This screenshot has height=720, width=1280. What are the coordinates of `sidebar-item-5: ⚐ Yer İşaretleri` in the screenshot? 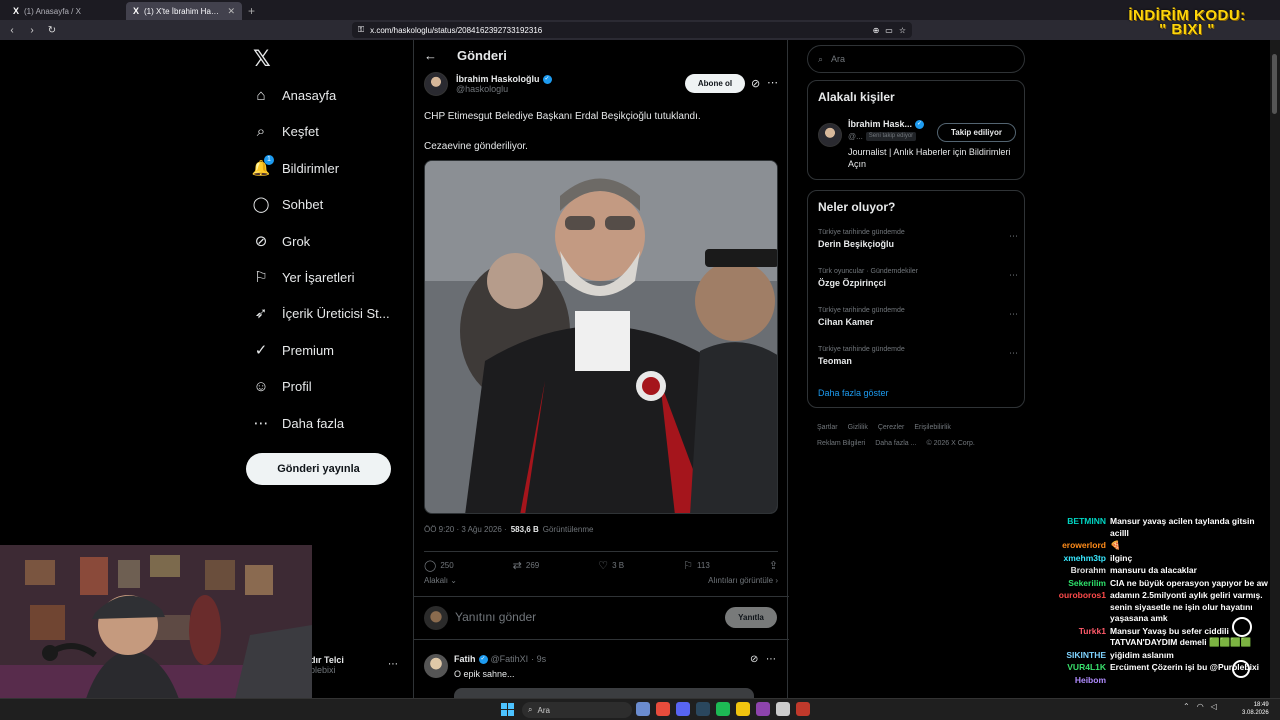 It's located at (303, 277).